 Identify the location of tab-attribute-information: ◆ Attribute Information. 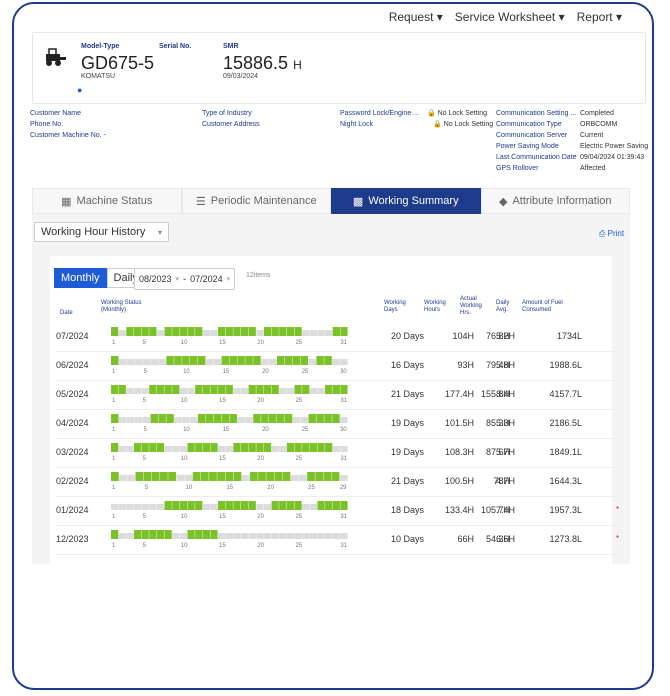
(555, 201).